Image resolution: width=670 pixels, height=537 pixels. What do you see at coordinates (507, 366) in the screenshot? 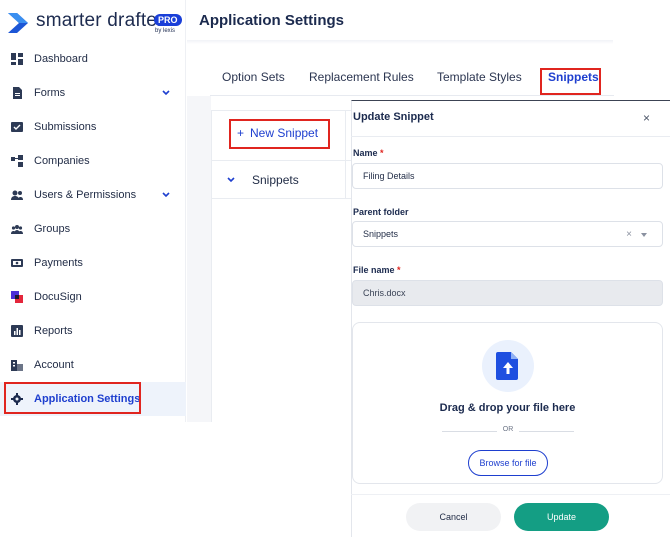
I see `file-upload-icon` at bounding box center [507, 366].